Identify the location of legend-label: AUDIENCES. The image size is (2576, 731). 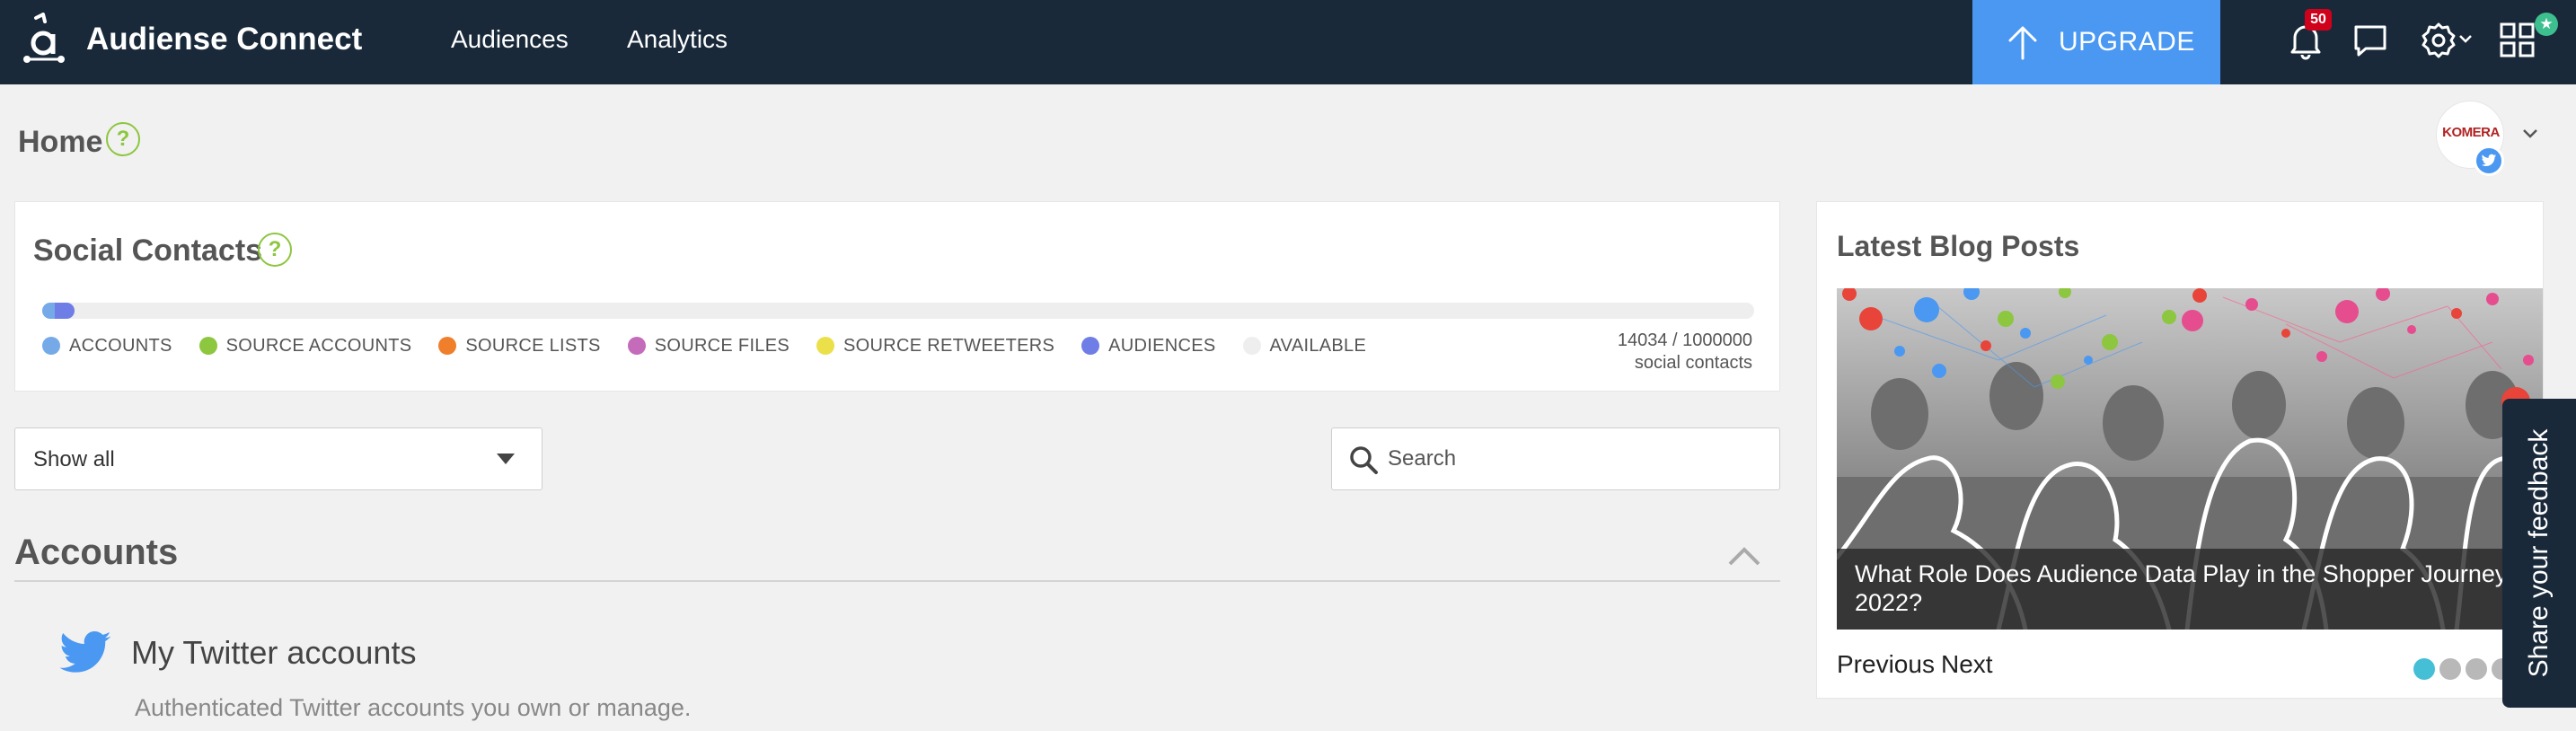
(1162, 346).